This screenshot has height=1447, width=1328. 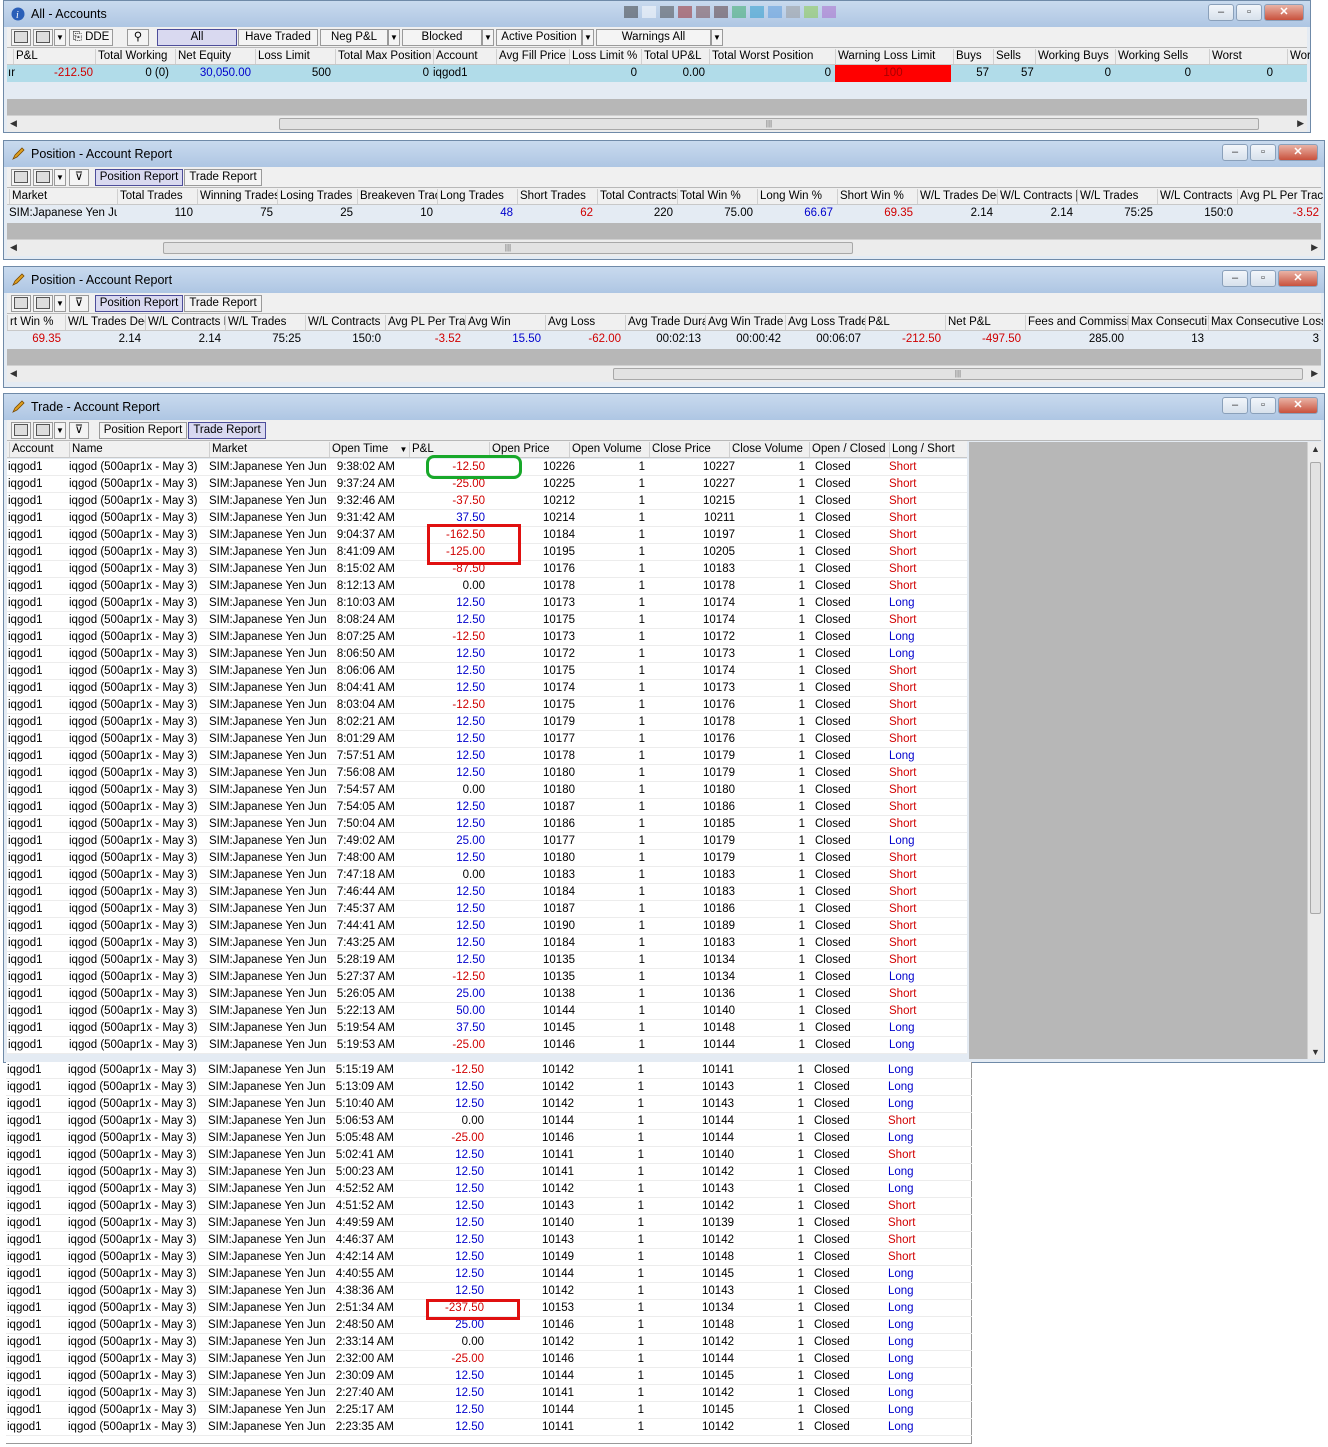 What do you see at coordinates (637, 196) in the screenshot?
I see `col-total-contracts: Total Contracts` at bounding box center [637, 196].